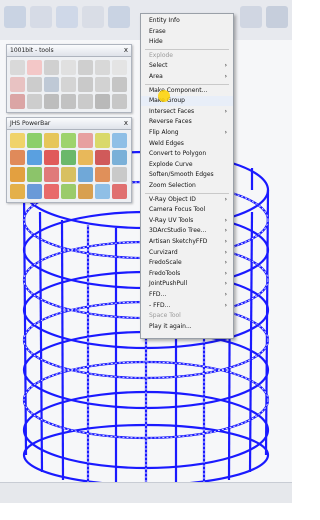  What do you see at coordinates (187, 274) in the screenshot?
I see `menu-item-fredotools: FredoTools ›` at bounding box center [187, 274].